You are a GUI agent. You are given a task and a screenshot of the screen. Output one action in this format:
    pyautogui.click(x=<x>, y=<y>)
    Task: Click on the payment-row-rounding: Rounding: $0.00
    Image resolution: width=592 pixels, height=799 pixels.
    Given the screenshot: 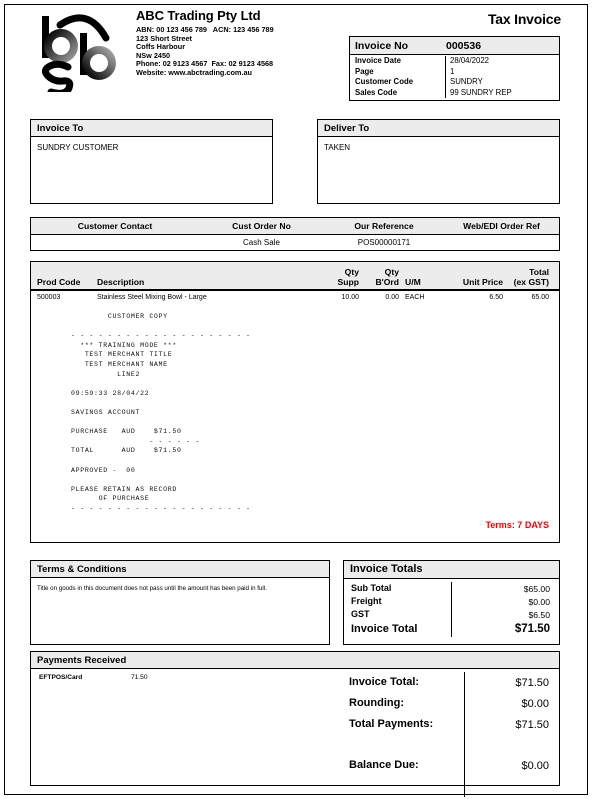 What is the action you would take?
    pyautogui.click(x=452, y=703)
    